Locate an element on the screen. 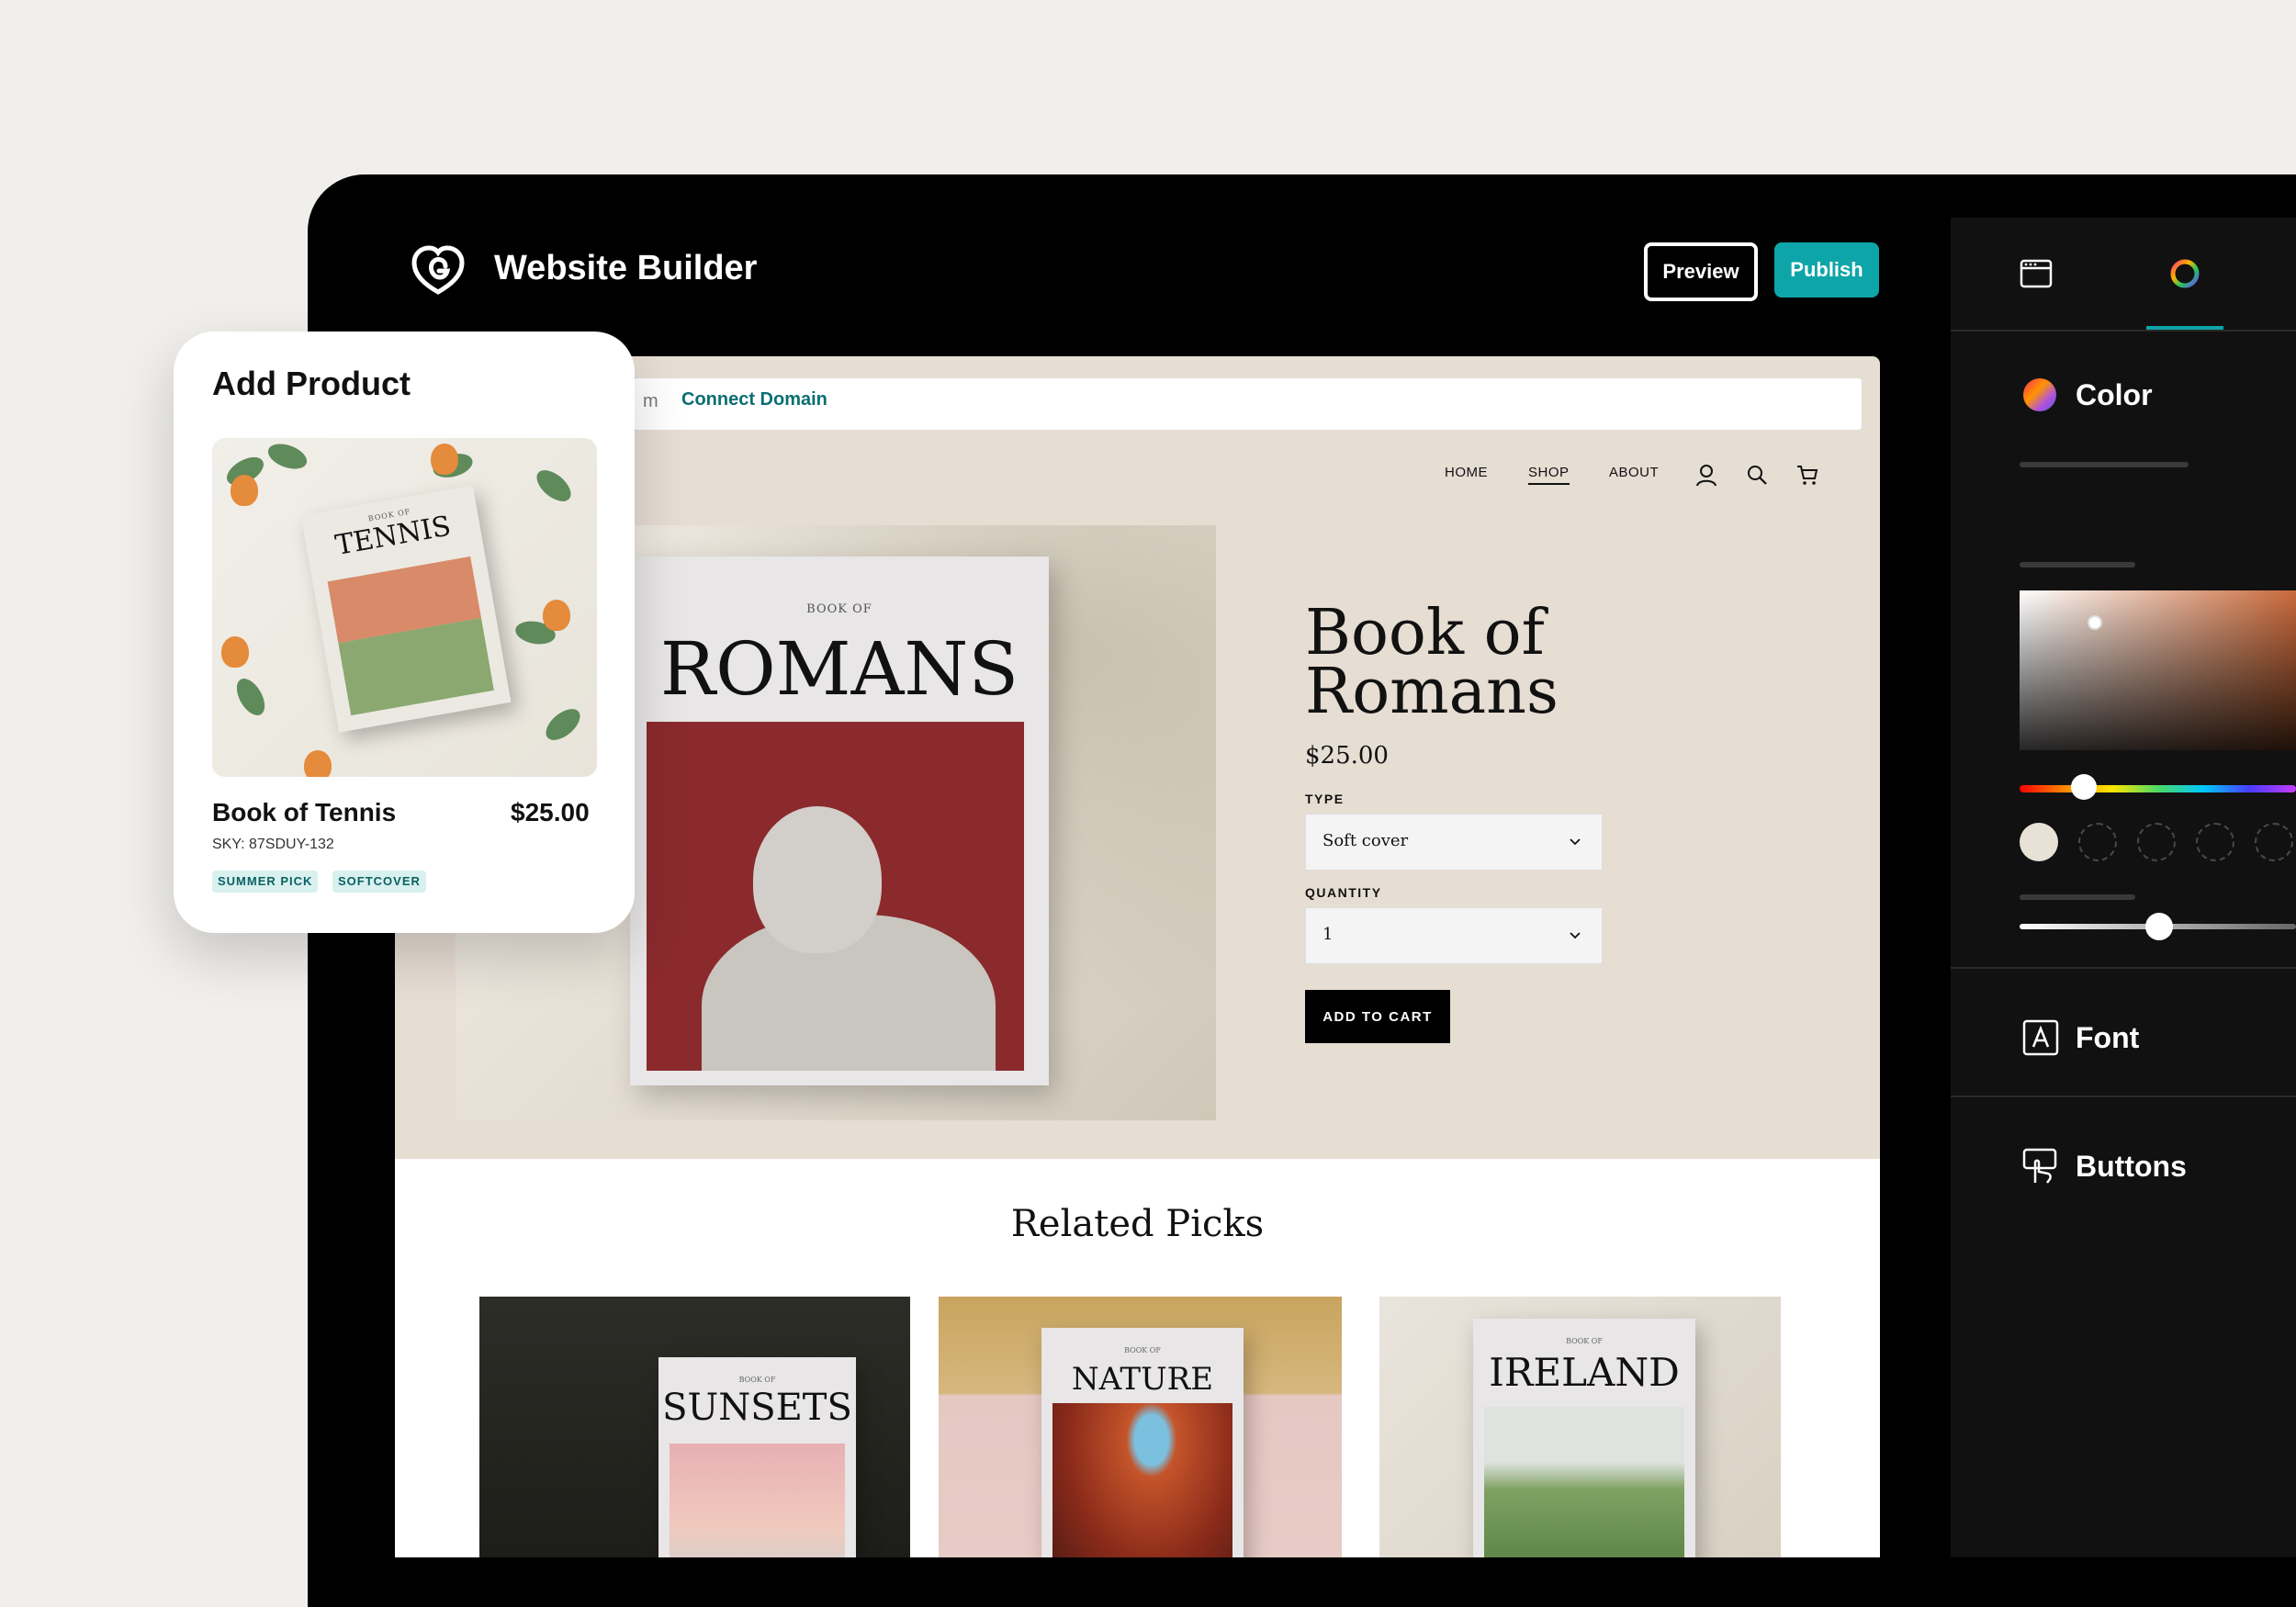 This screenshot has width=2296, height=1607. tag-summer-pick: SUMMER PICK is located at coordinates (265, 882).